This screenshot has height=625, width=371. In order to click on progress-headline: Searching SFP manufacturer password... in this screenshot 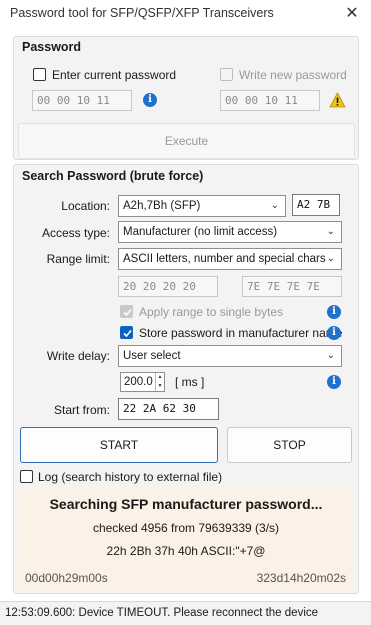, I will do `click(186, 504)`.